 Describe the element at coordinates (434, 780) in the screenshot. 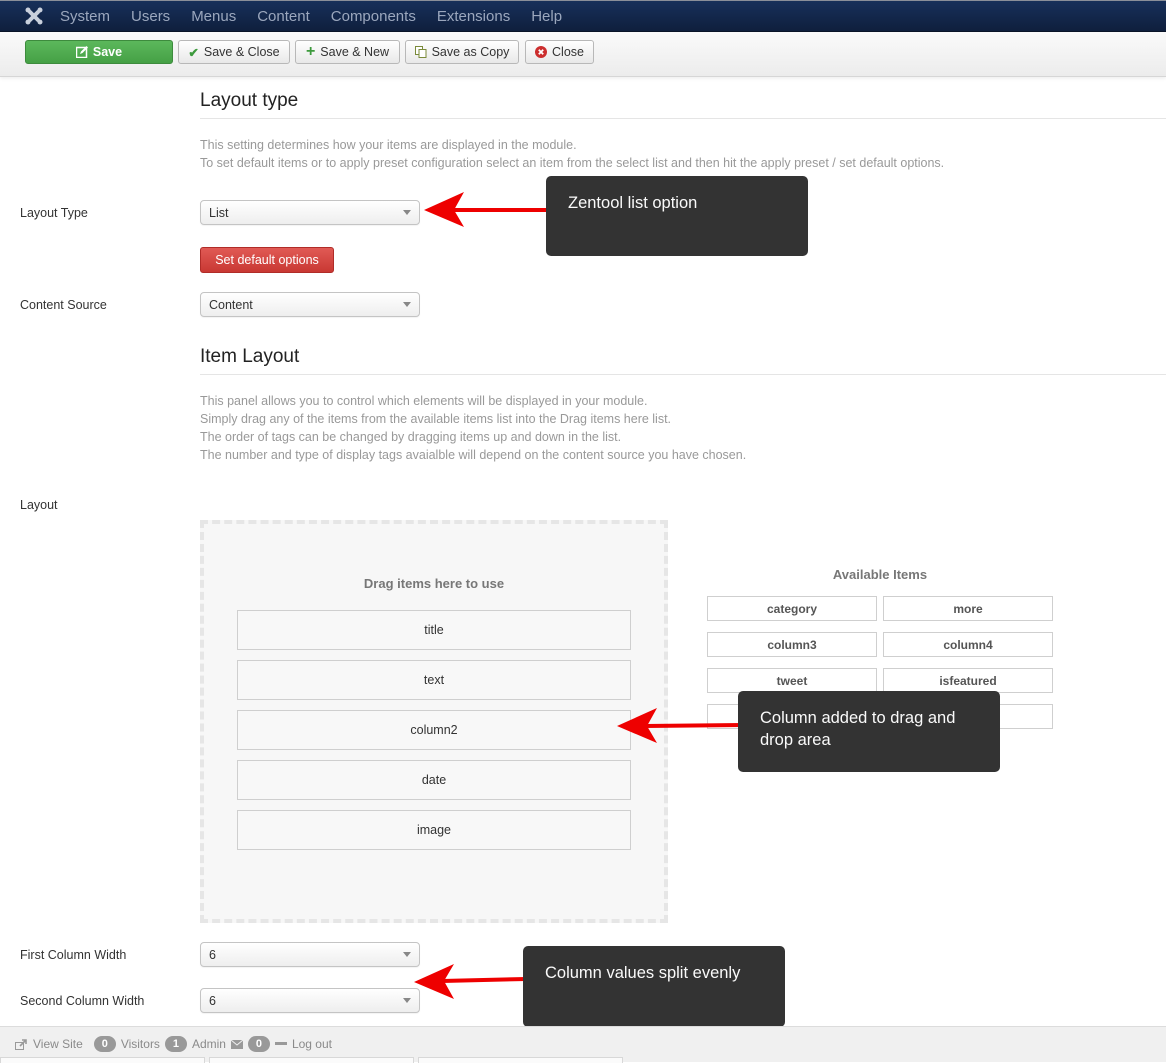

I see `used-item-date: date` at that location.